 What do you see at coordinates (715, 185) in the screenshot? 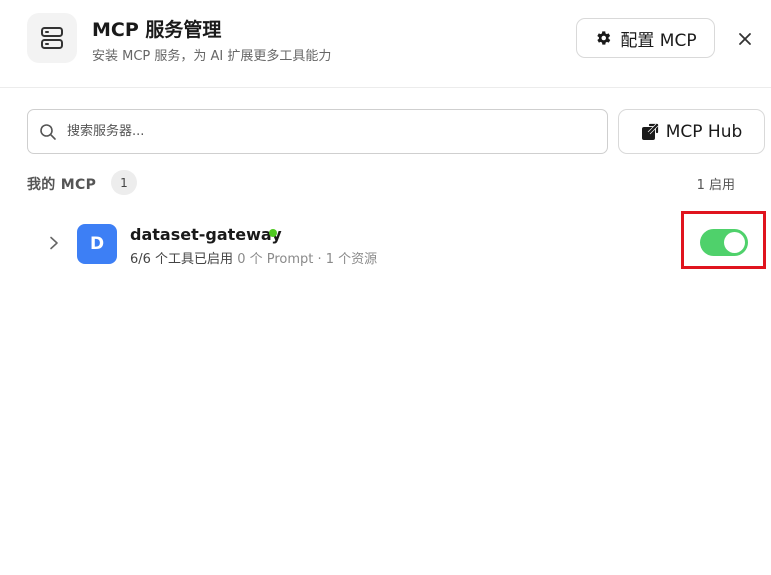
I see `enabled-count: 1 启用` at bounding box center [715, 185].